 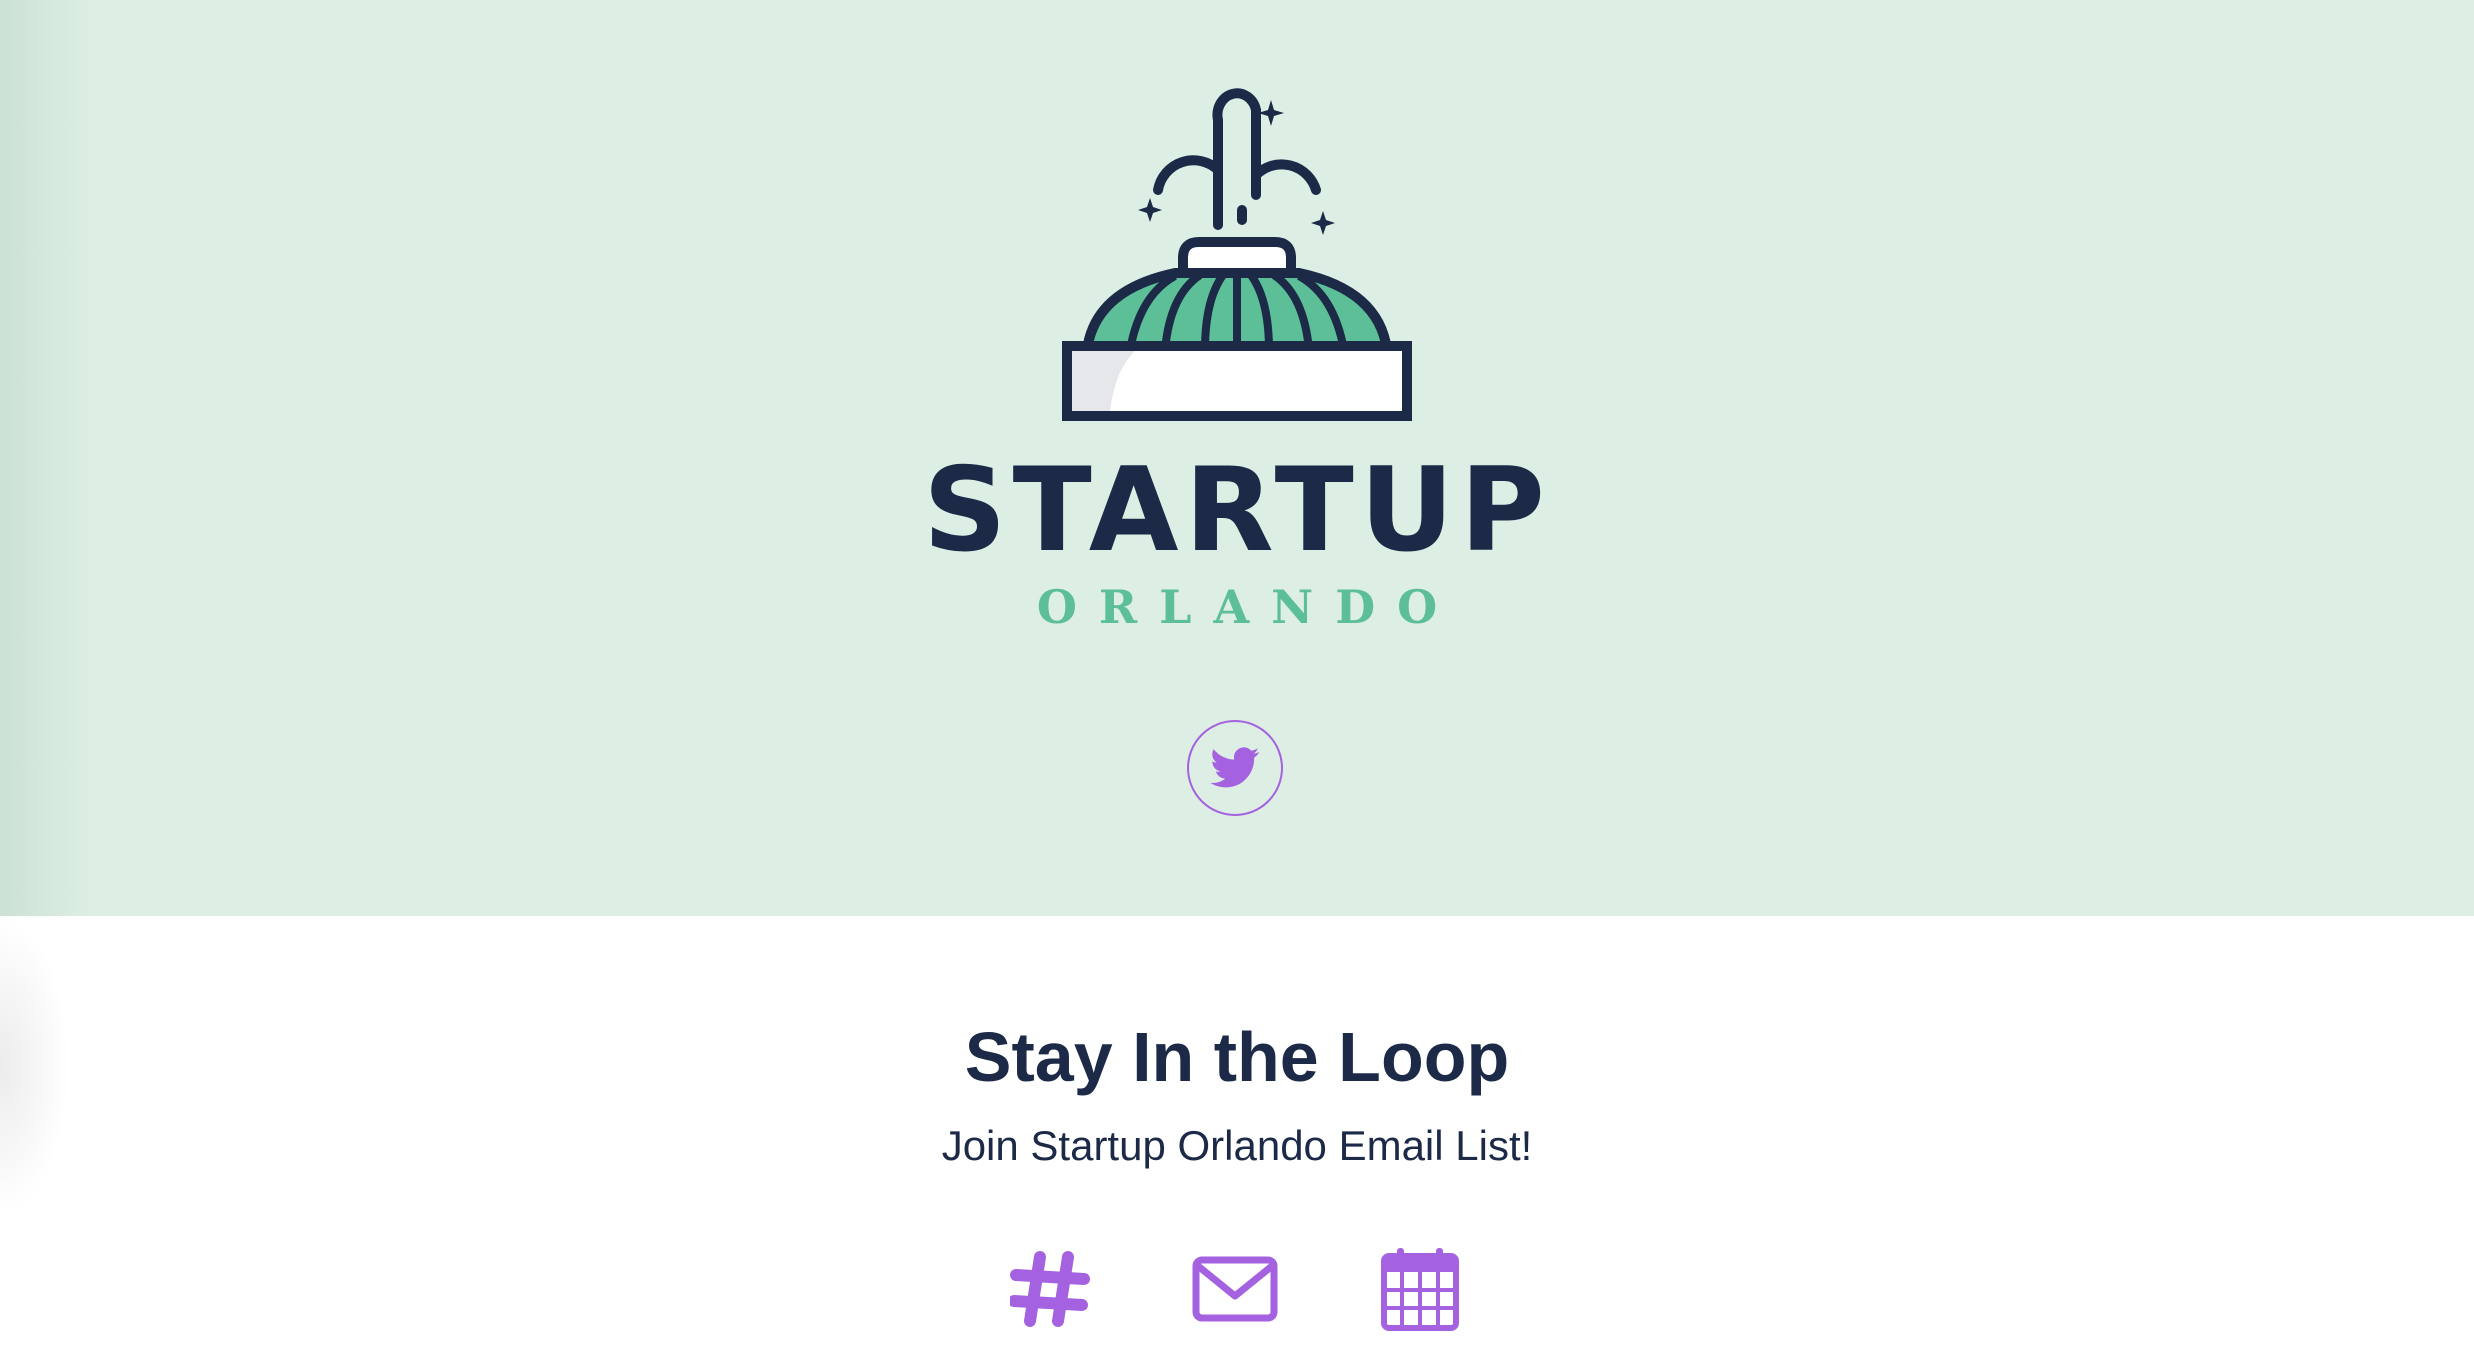 I want to click on envelope-icon, so click(x=1235, y=1289).